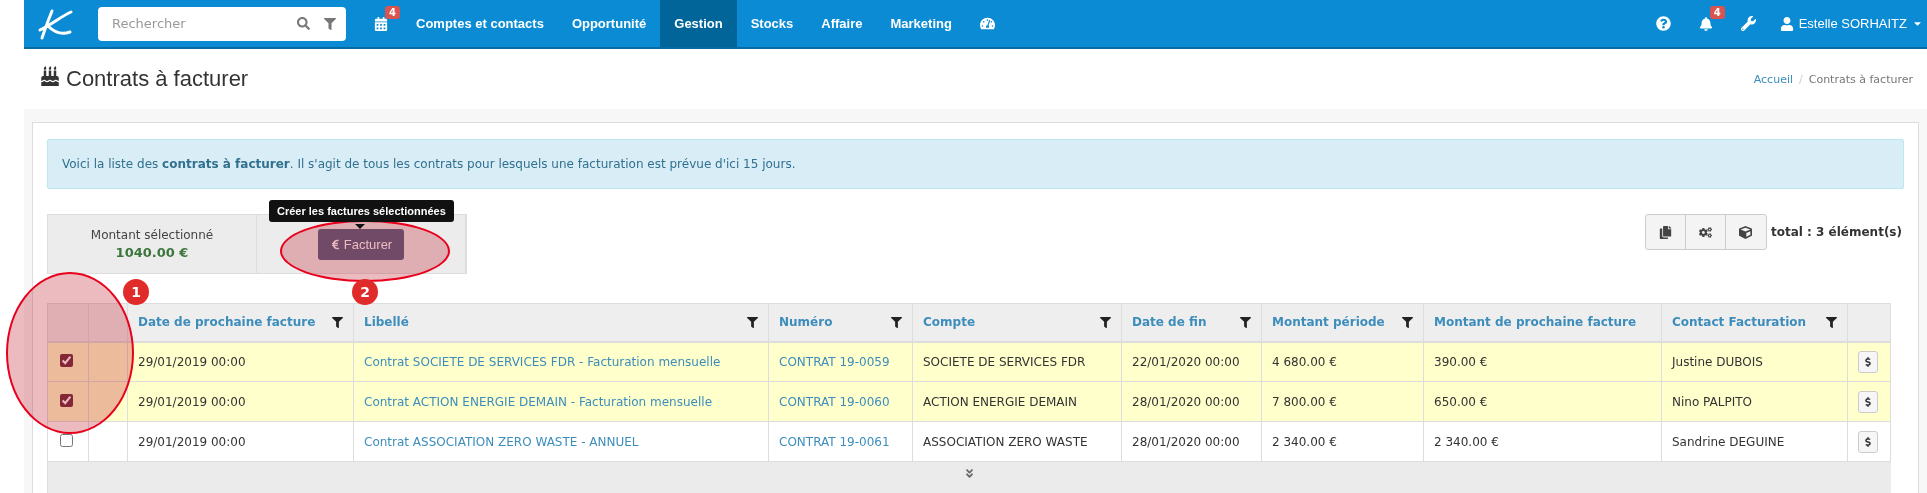  I want to click on column-header: Libellé, so click(386, 322).